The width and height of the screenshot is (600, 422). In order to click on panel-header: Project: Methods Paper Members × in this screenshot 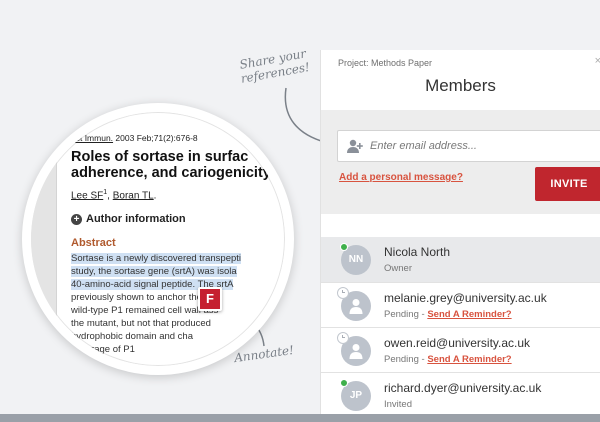, I will do `click(460, 80)`.